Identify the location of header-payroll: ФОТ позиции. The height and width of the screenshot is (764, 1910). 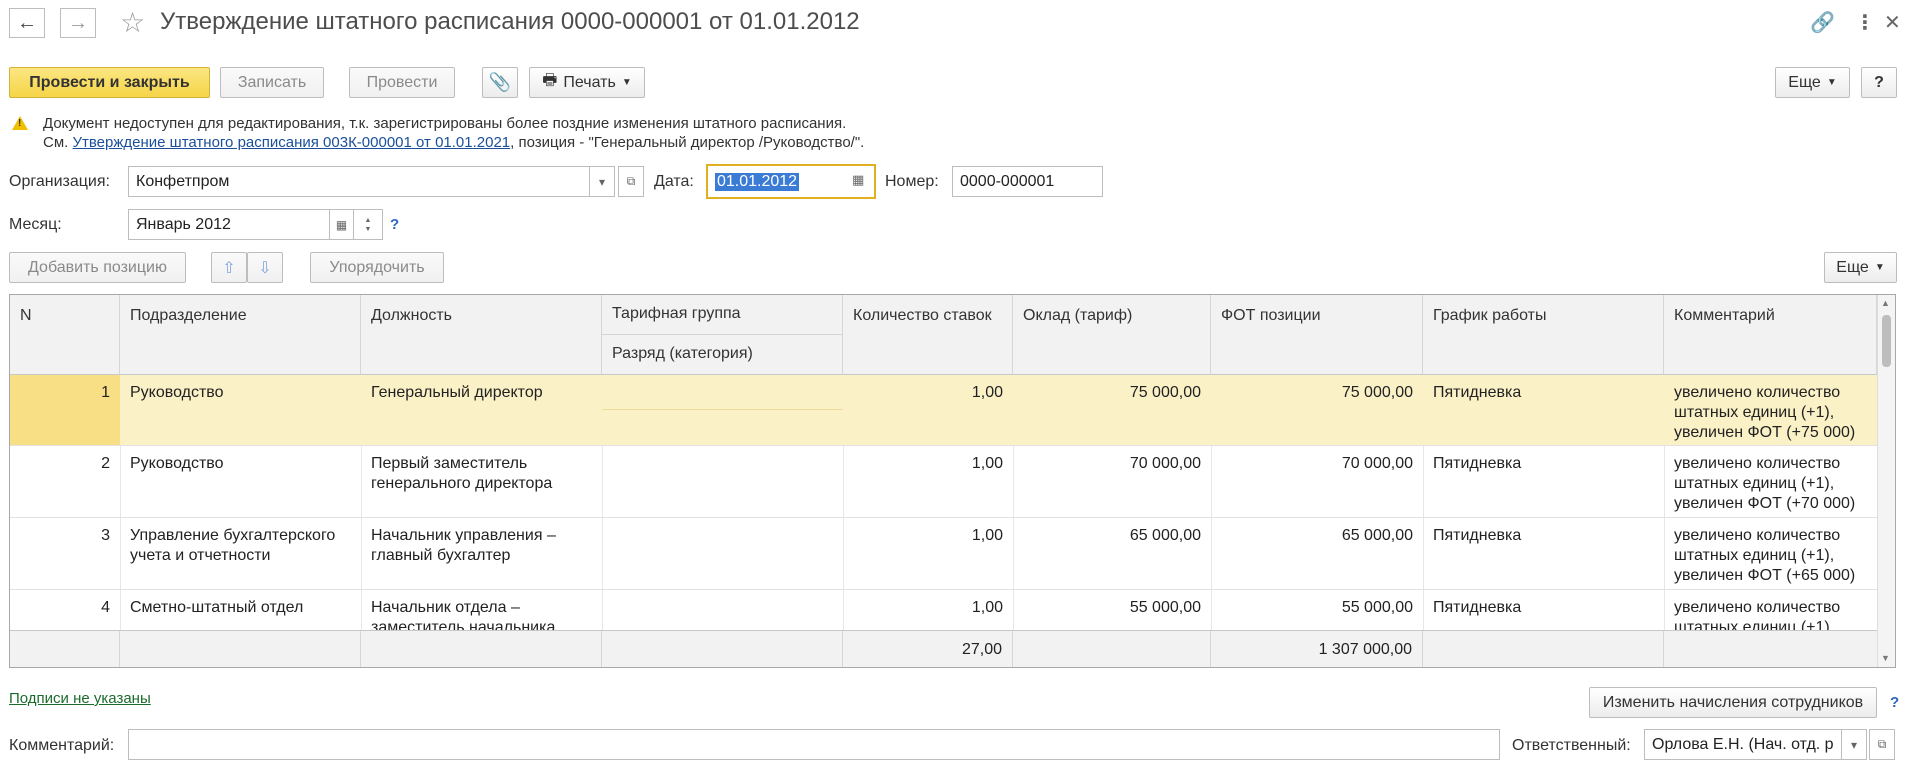
(1317, 335).